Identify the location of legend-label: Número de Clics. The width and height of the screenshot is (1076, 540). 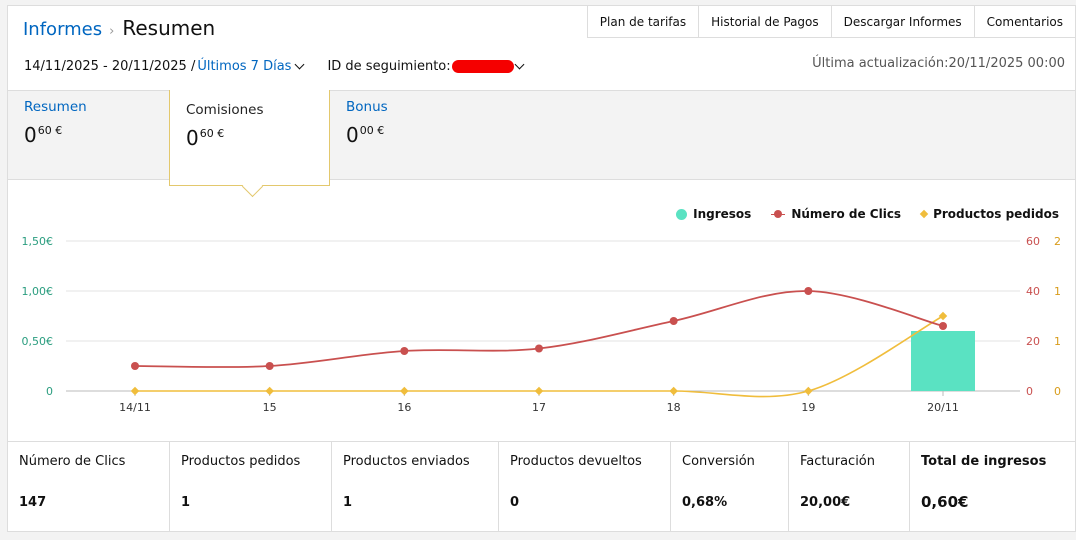
(846, 214).